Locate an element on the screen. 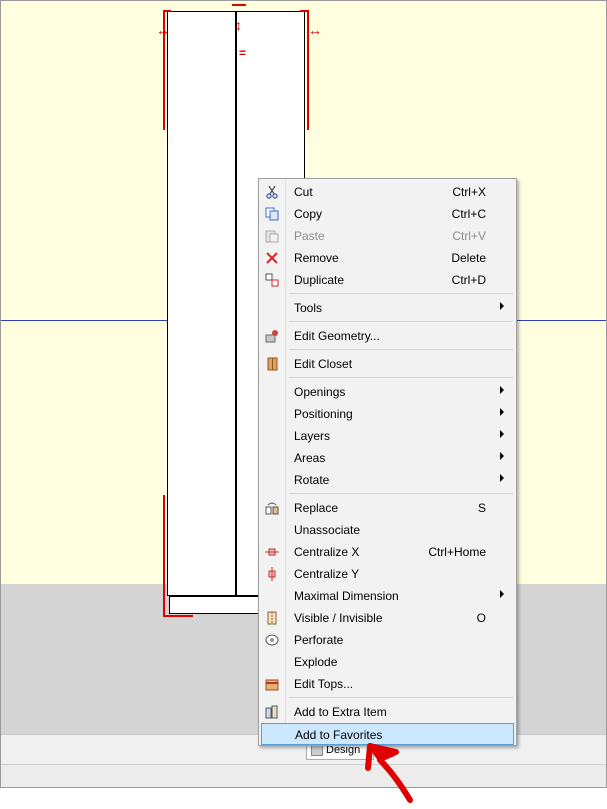  menu-item-tools: Tools is located at coordinates (387, 308).